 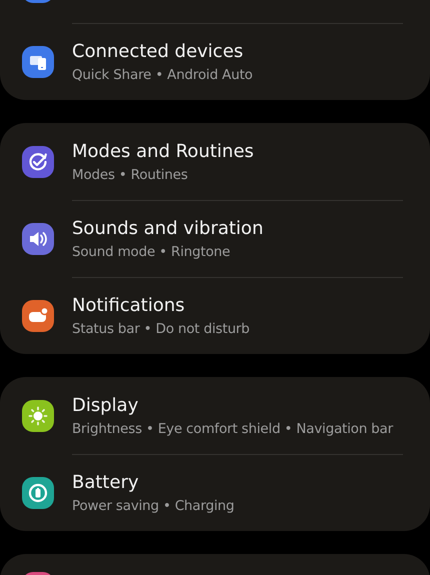 I want to click on setting-subtitle: Sound mode • Ringtone, so click(x=151, y=252).